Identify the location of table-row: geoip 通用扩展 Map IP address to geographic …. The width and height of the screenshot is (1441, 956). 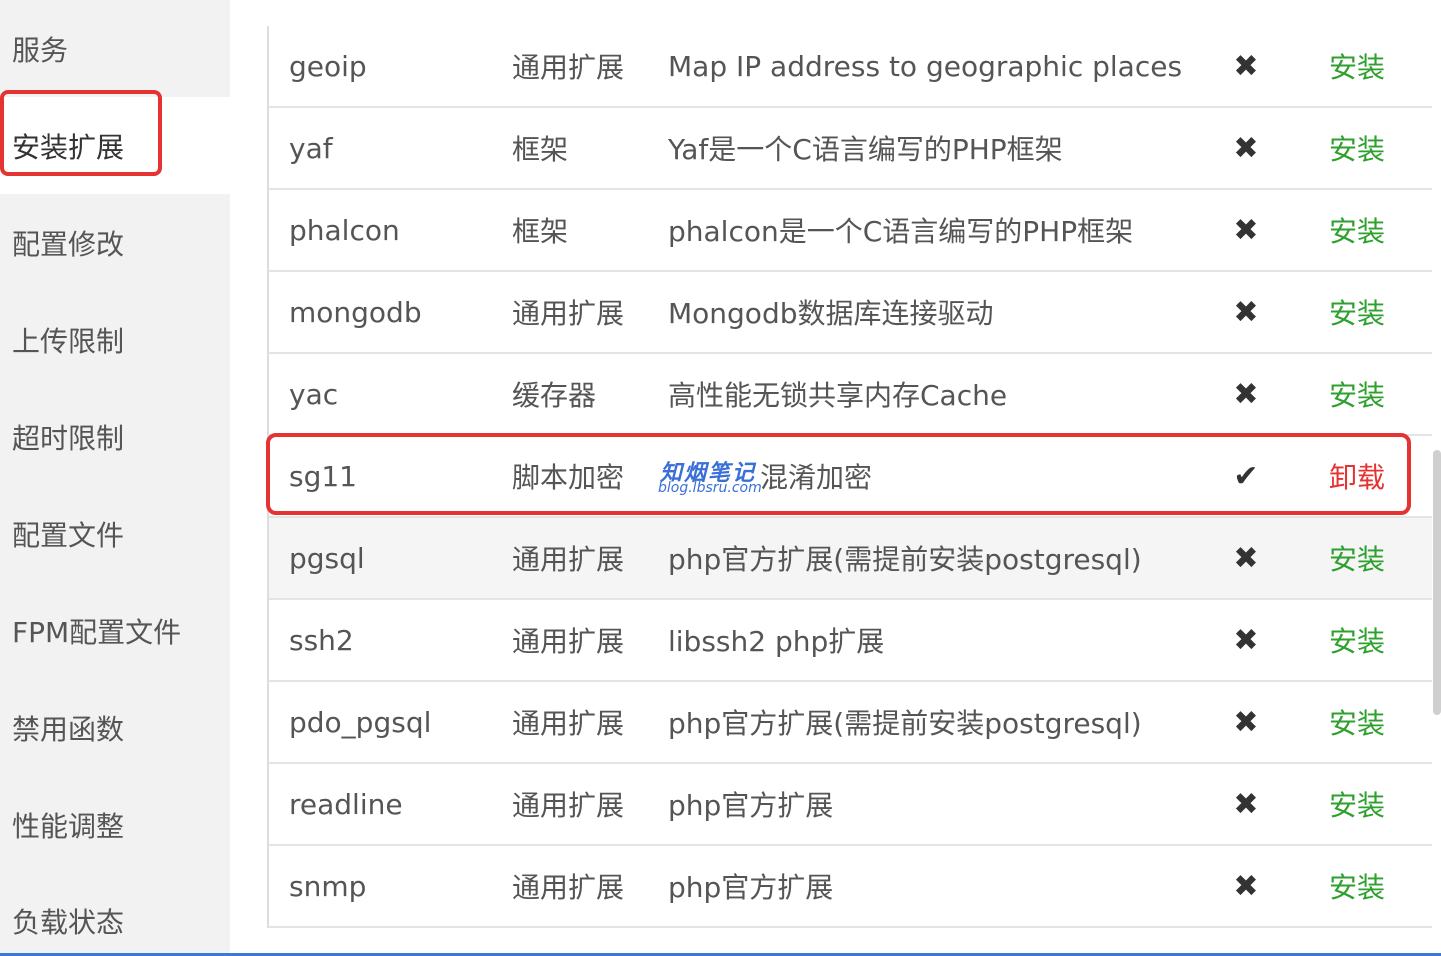
(850, 67).